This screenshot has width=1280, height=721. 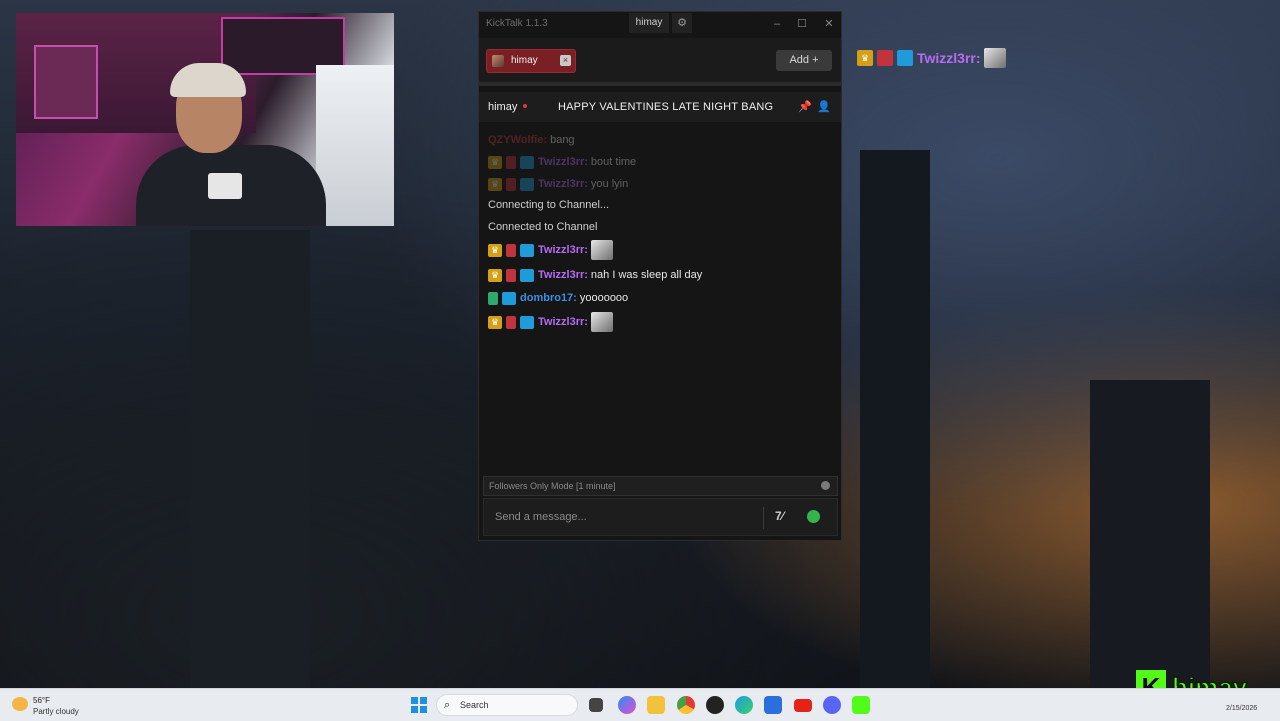 What do you see at coordinates (565, 60) in the screenshot?
I see `close-tab-icon: ×` at bounding box center [565, 60].